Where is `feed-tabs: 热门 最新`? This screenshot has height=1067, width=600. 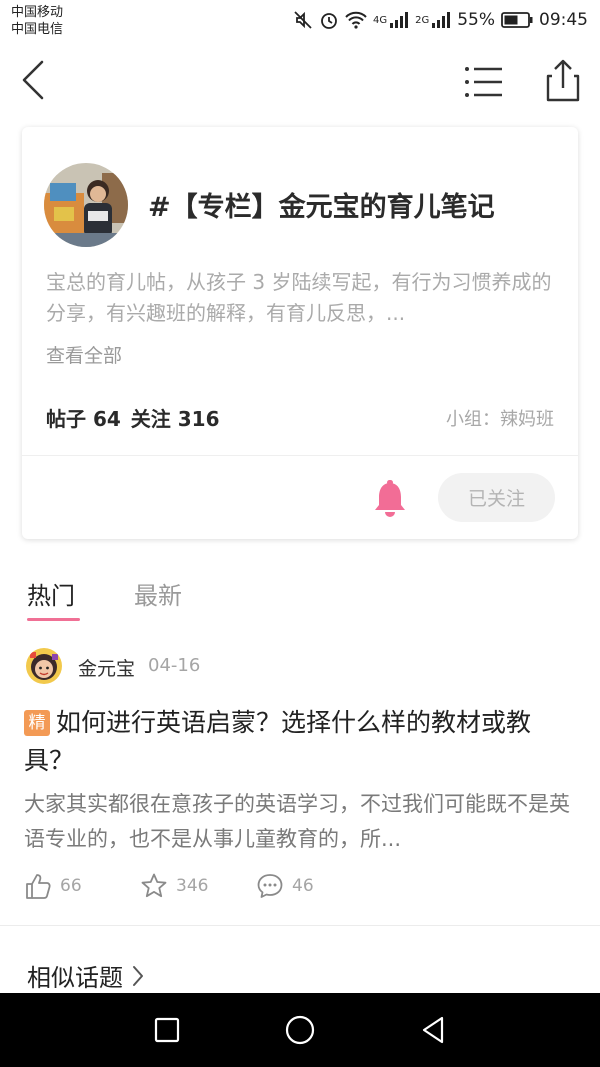
feed-tabs: 热门 最新 is located at coordinates (300, 596).